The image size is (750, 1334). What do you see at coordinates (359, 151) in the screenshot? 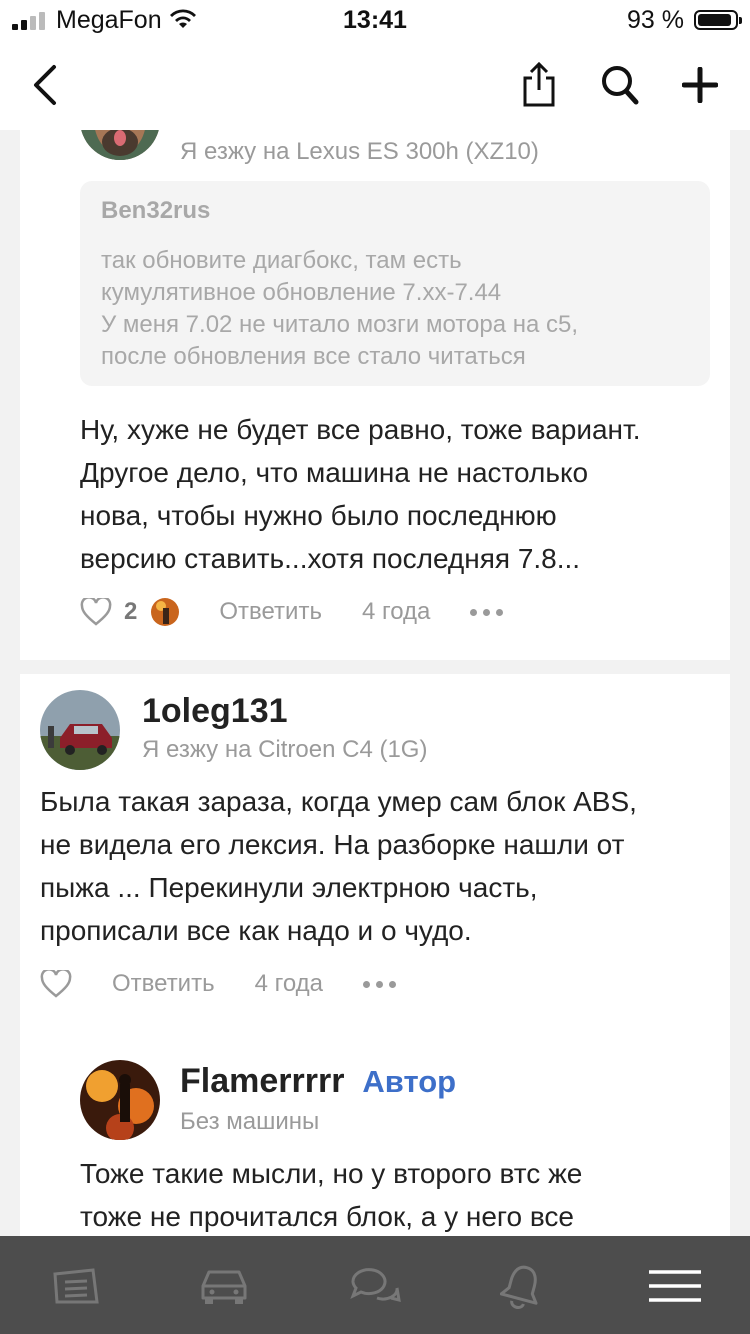
I see `user-car: Я езжу на Lexus ES 300h (XZ10)` at bounding box center [359, 151].